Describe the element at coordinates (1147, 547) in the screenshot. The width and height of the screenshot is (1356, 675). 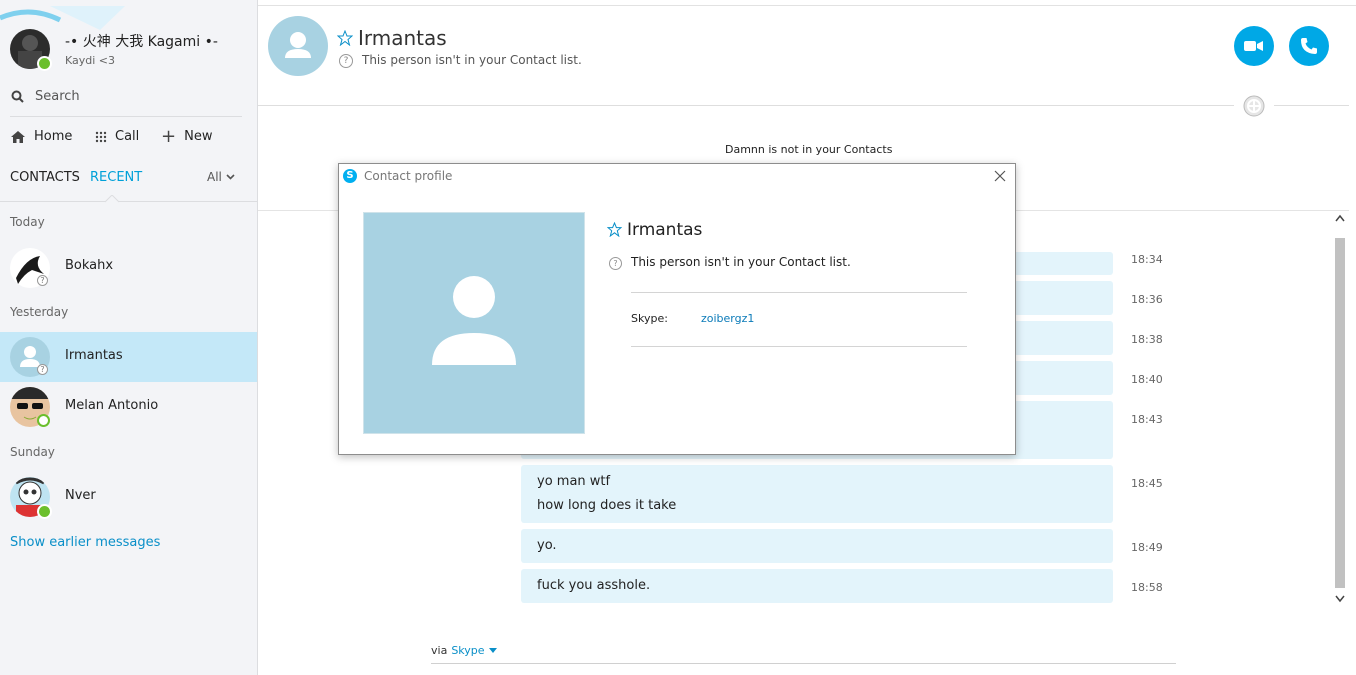
I see `message-time: 18:49` at that location.